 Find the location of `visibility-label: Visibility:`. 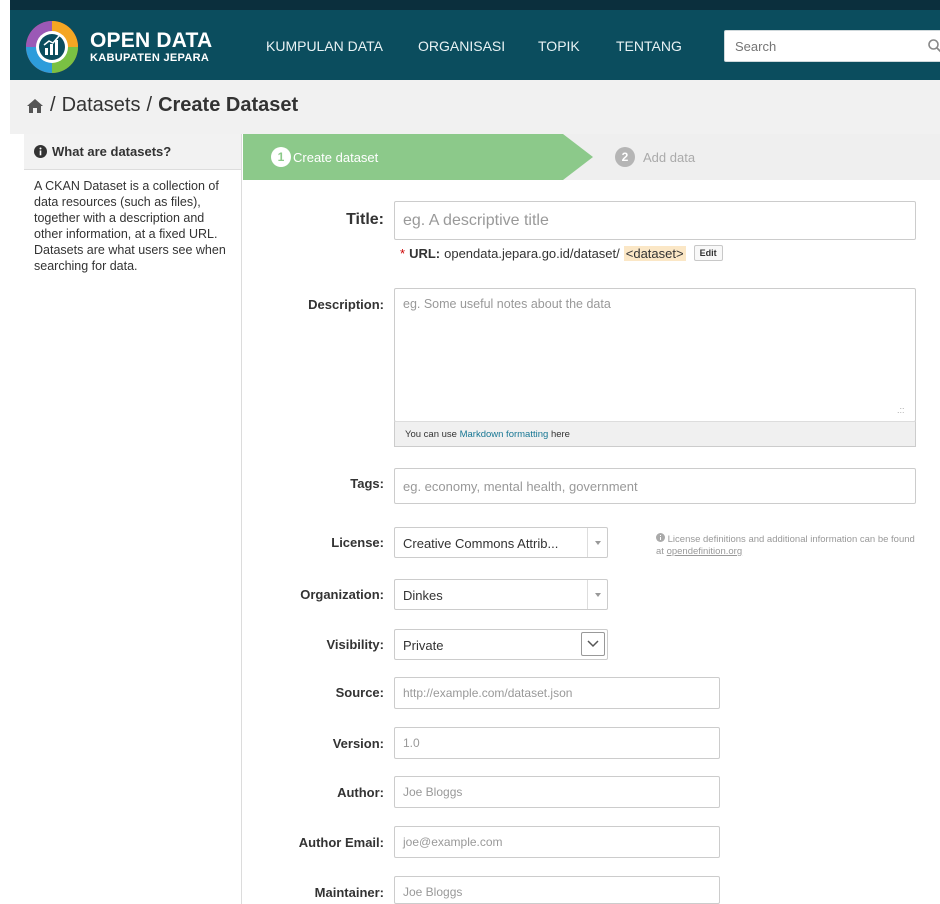

visibility-label: Visibility: is located at coordinates (355, 644).